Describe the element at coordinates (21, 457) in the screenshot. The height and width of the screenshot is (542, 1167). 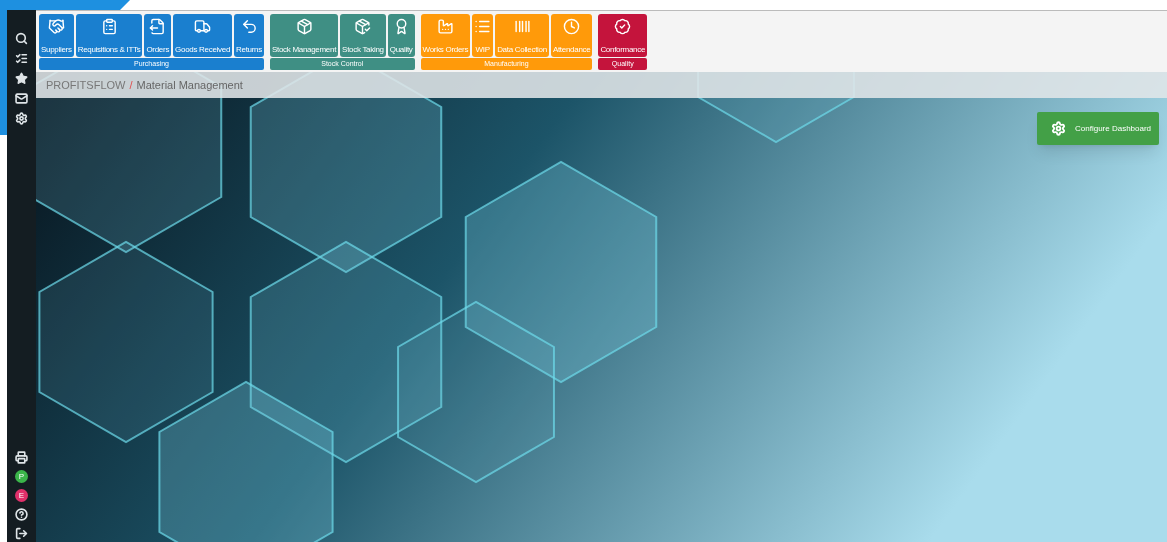
I see `printer-icon` at that location.